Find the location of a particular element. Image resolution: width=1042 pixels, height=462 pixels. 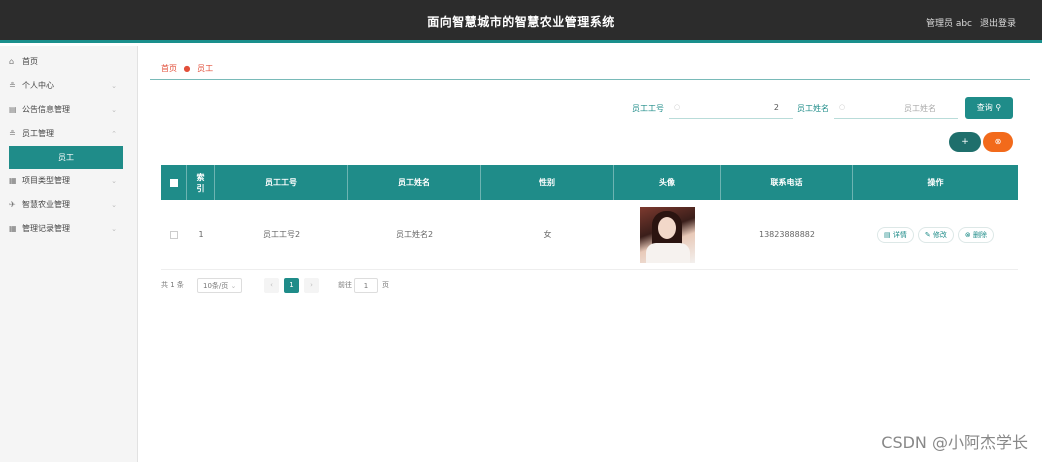

top-bar: 面向智慧城市的智慧农业管理系统 管理员 abc 退出登录 is located at coordinates (521, 21).